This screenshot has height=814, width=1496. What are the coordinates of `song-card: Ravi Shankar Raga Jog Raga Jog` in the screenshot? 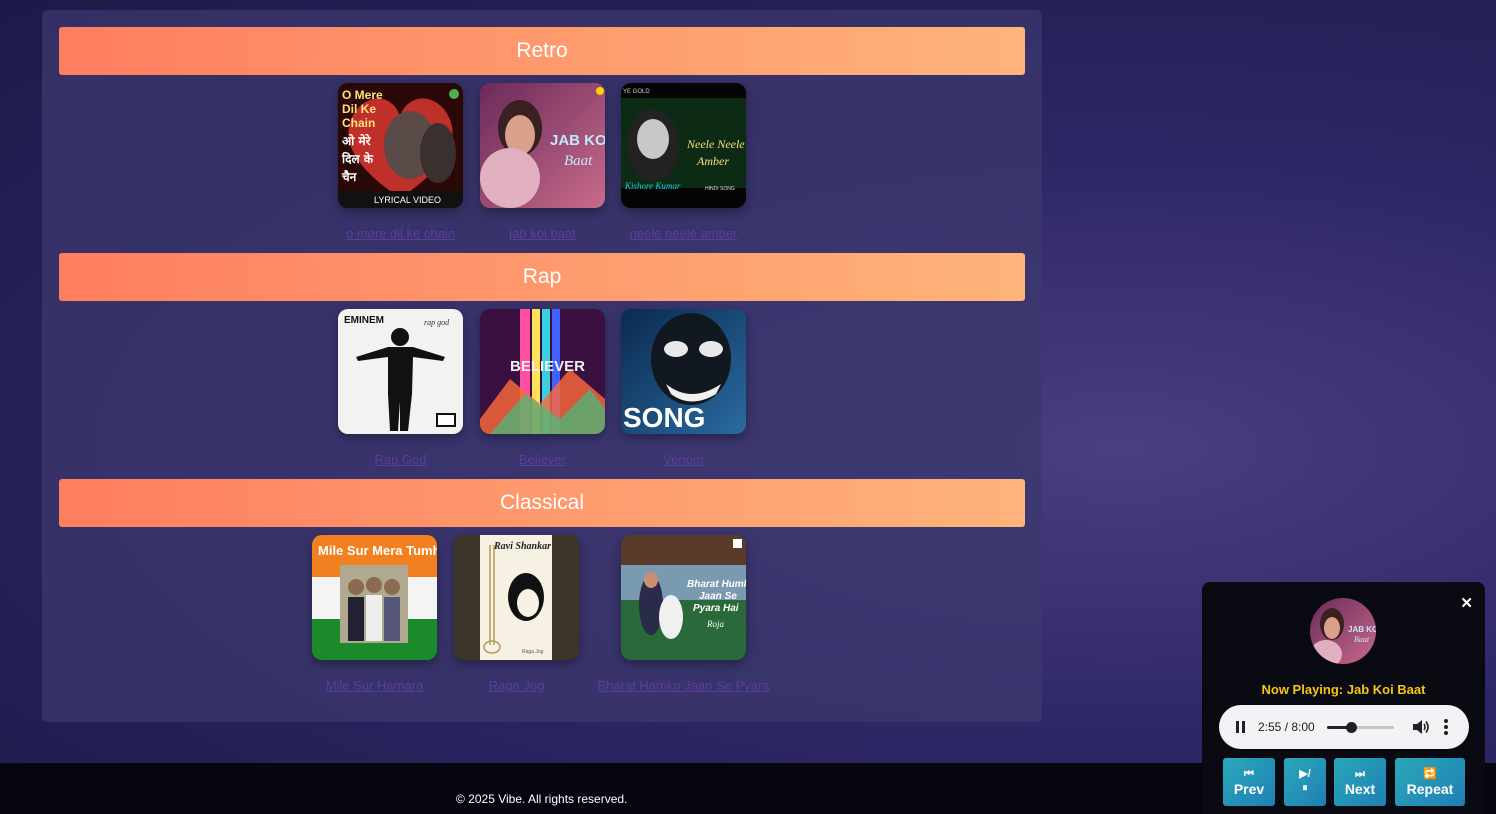 It's located at (516, 614).